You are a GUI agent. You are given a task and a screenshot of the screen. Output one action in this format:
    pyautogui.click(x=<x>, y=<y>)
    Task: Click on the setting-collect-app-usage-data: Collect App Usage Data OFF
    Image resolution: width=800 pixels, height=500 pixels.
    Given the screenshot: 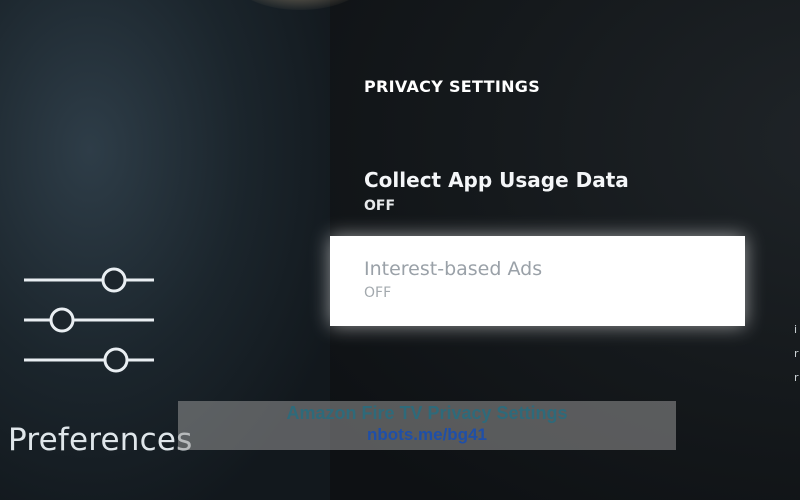 What is the action you would take?
    pyautogui.click(x=496, y=191)
    